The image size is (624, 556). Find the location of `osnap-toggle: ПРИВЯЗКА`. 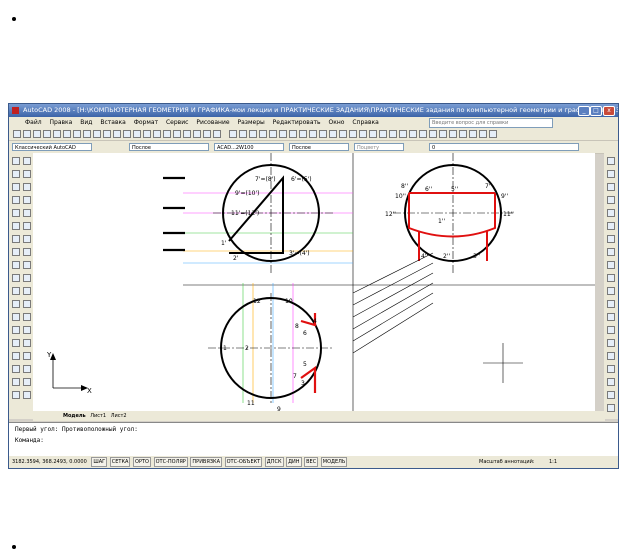

osnap-toggle: ПРИВЯЗКА is located at coordinates (206, 462).